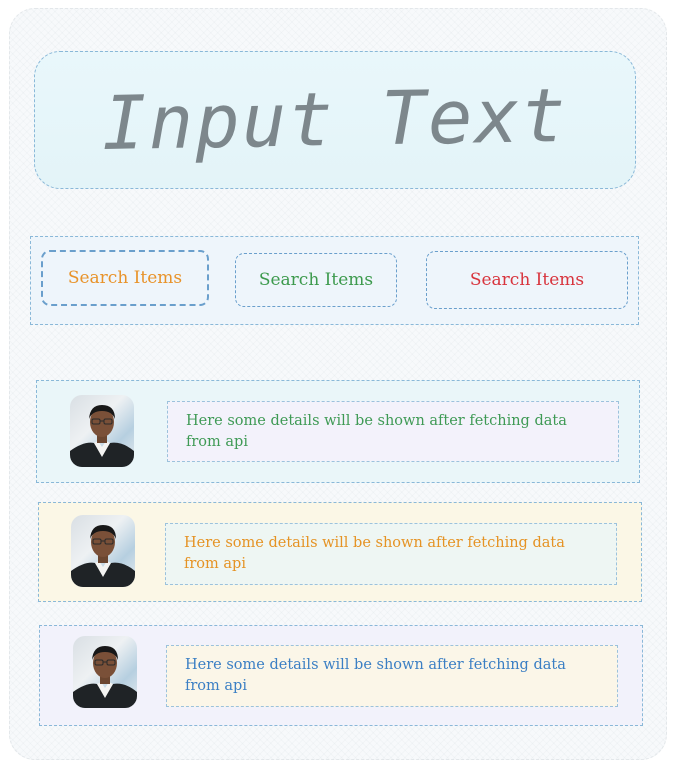  Describe the element at coordinates (527, 280) in the screenshot. I see `search-items-button-red: Search Items` at that location.